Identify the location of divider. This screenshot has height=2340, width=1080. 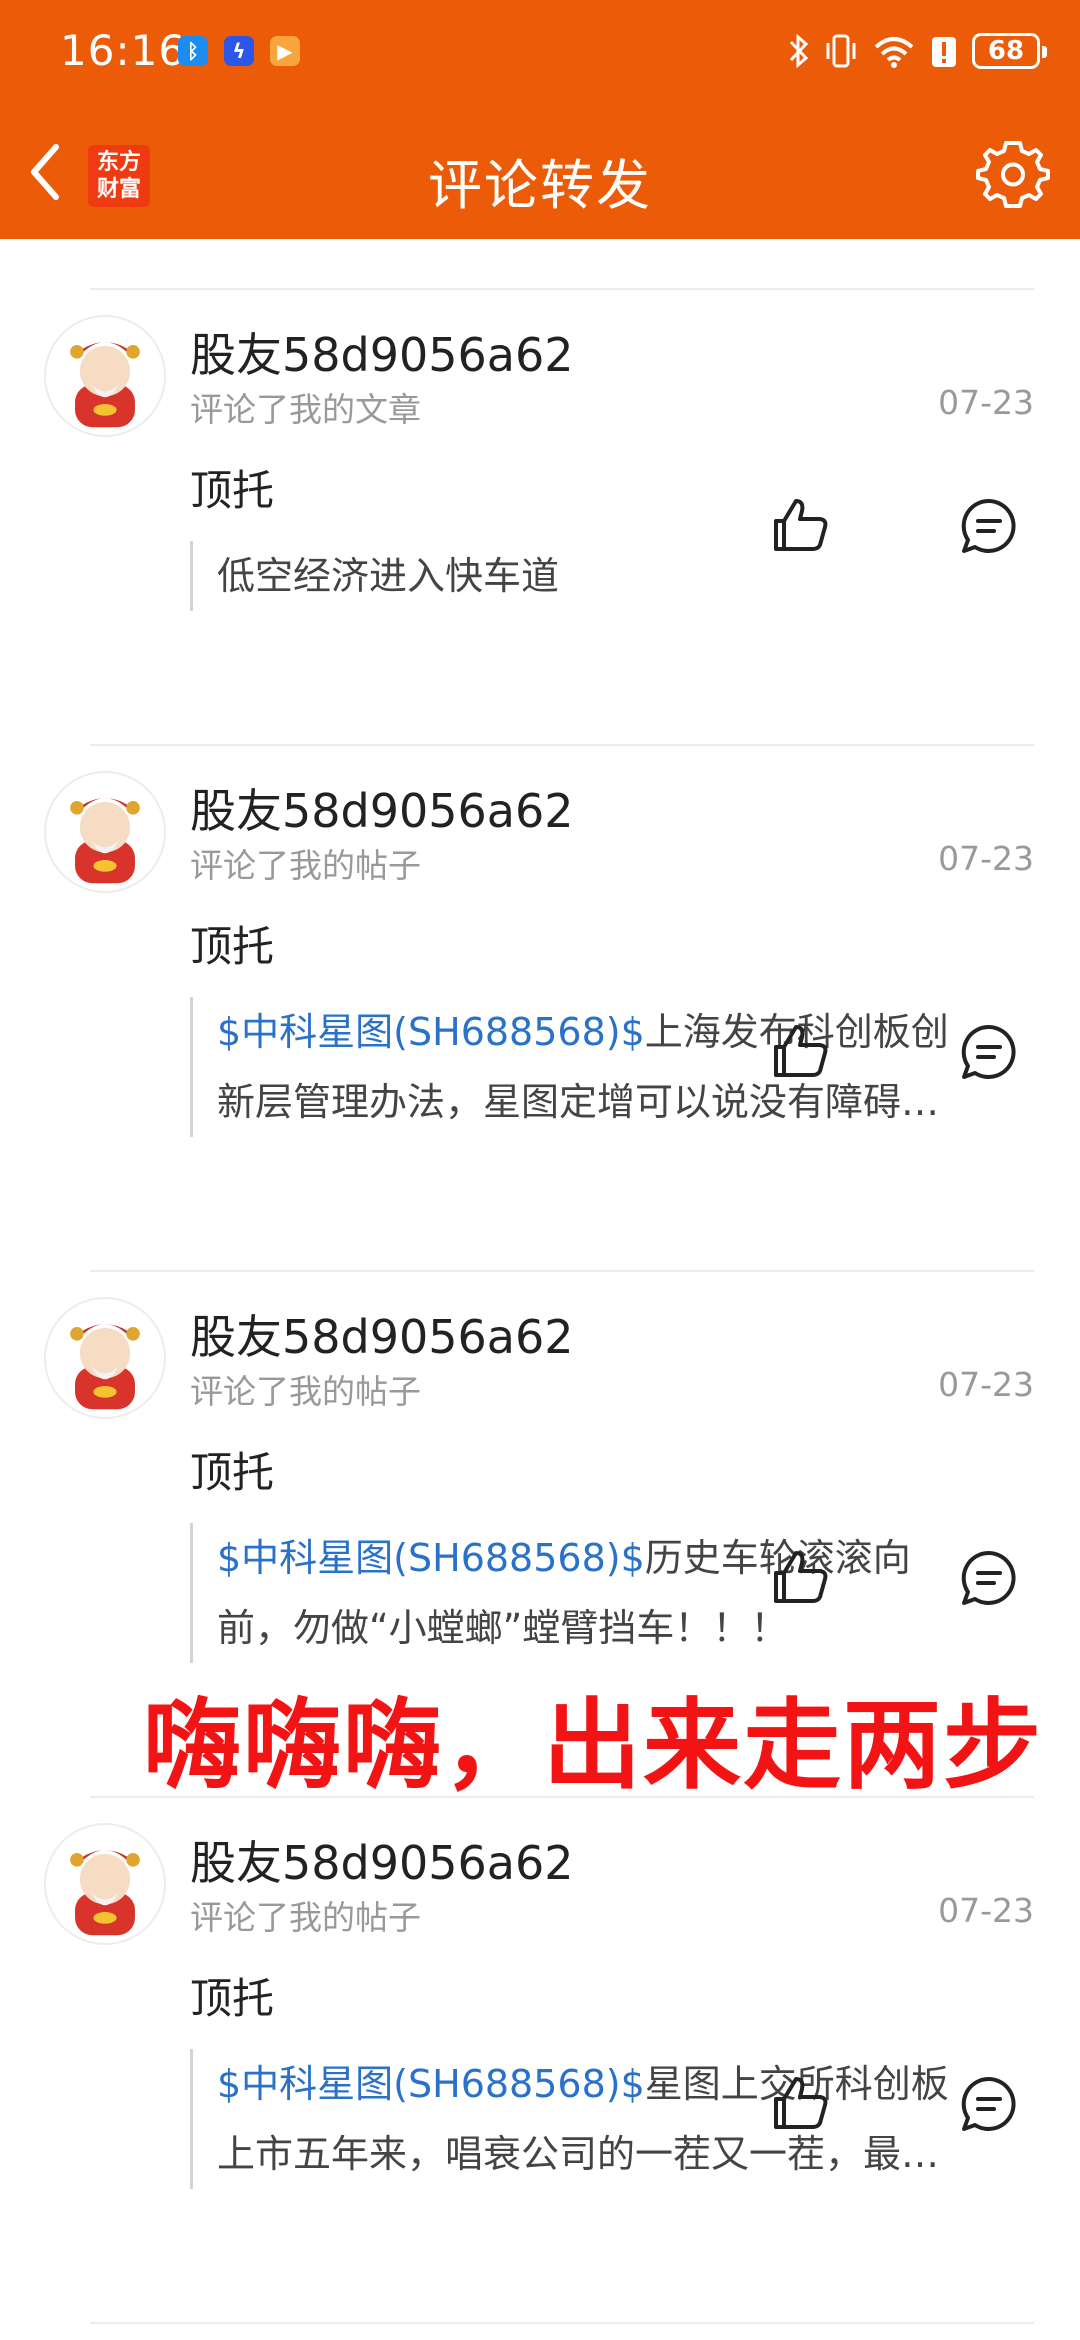
(562, 2323).